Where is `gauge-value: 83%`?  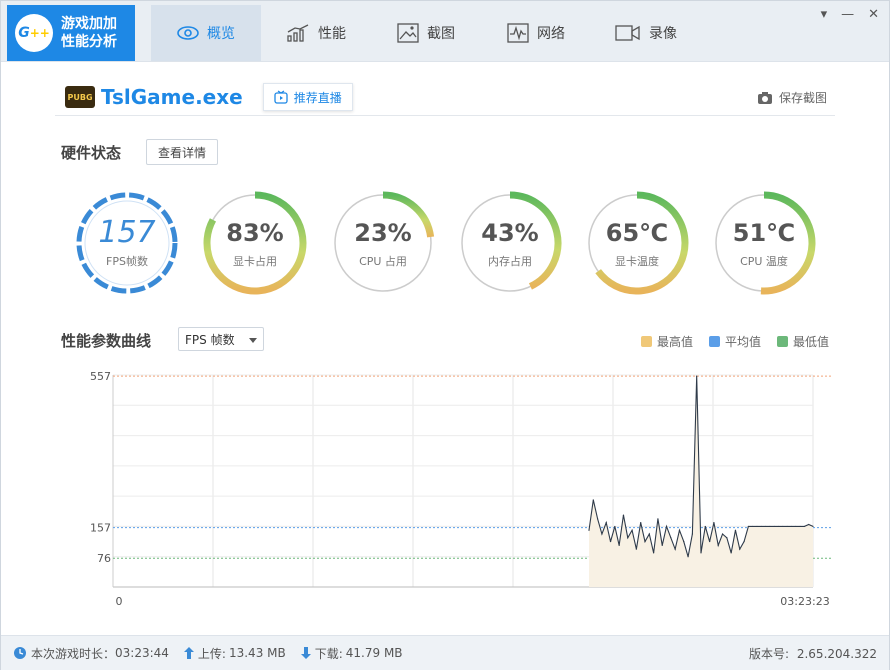 gauge-value: 83% is located at coordinates (255, 233).